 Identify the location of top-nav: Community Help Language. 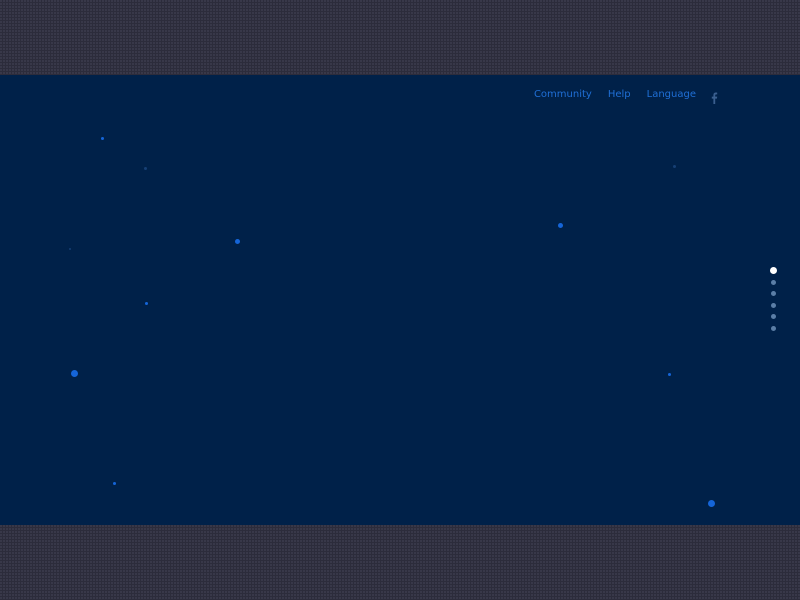
(626, 96).